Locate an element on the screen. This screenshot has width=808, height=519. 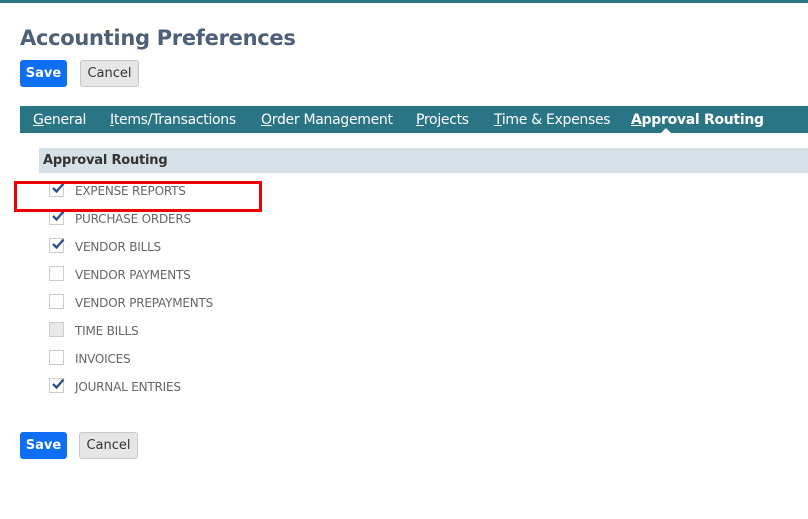
page-title: Accounting Preferences is located at coordinates (158, 38).